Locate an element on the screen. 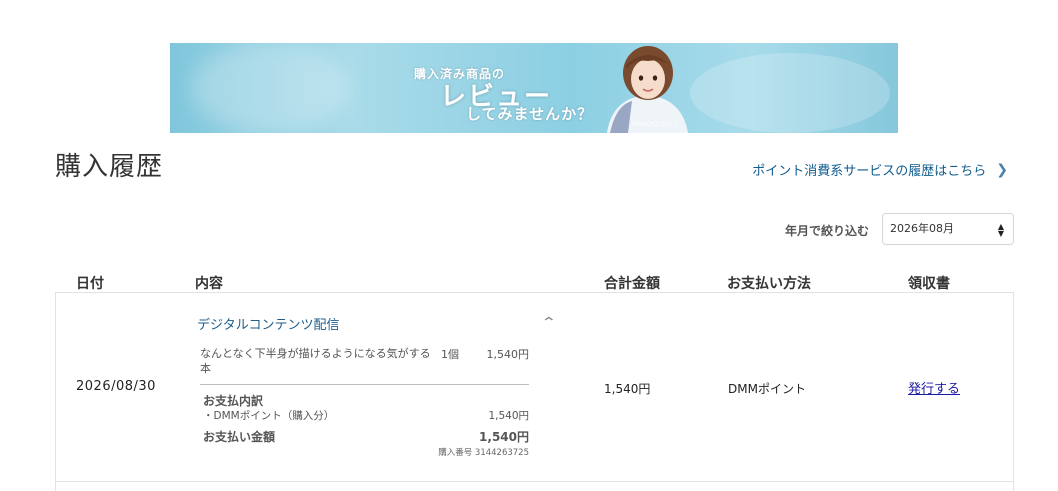 The height and width of the screenshot is (491, 1058). header-total: 合計金額 is located at coordinates (632, 284).